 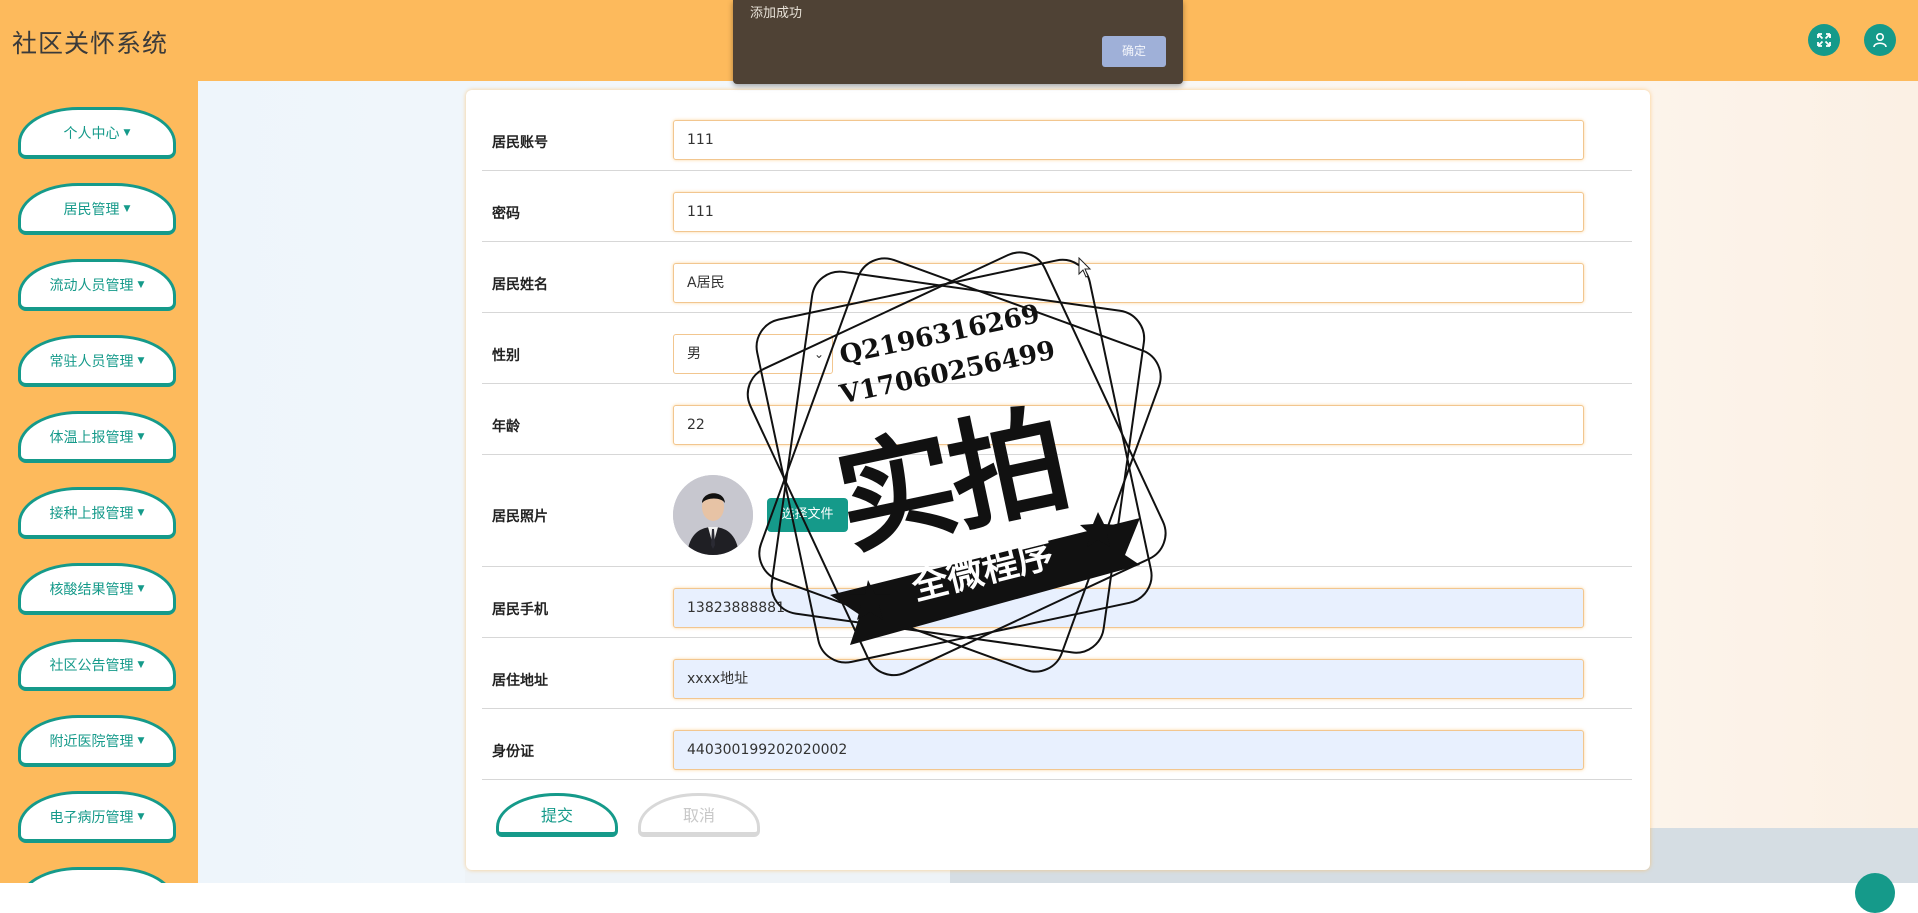 I want to click on sidebar-item-label: 居民管理, so click(x=91, y=209).